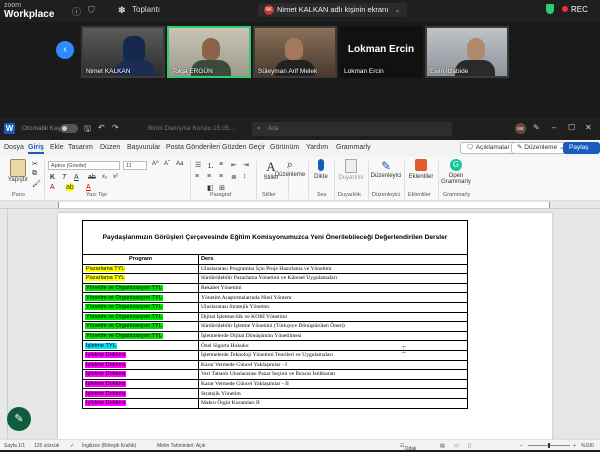 Image resolution: width=600 pixels, height=452 pixels. Describe the element at coordinates (353, 147) in the screenshot. I see `tab-grammarly: Grammarly` at that location.